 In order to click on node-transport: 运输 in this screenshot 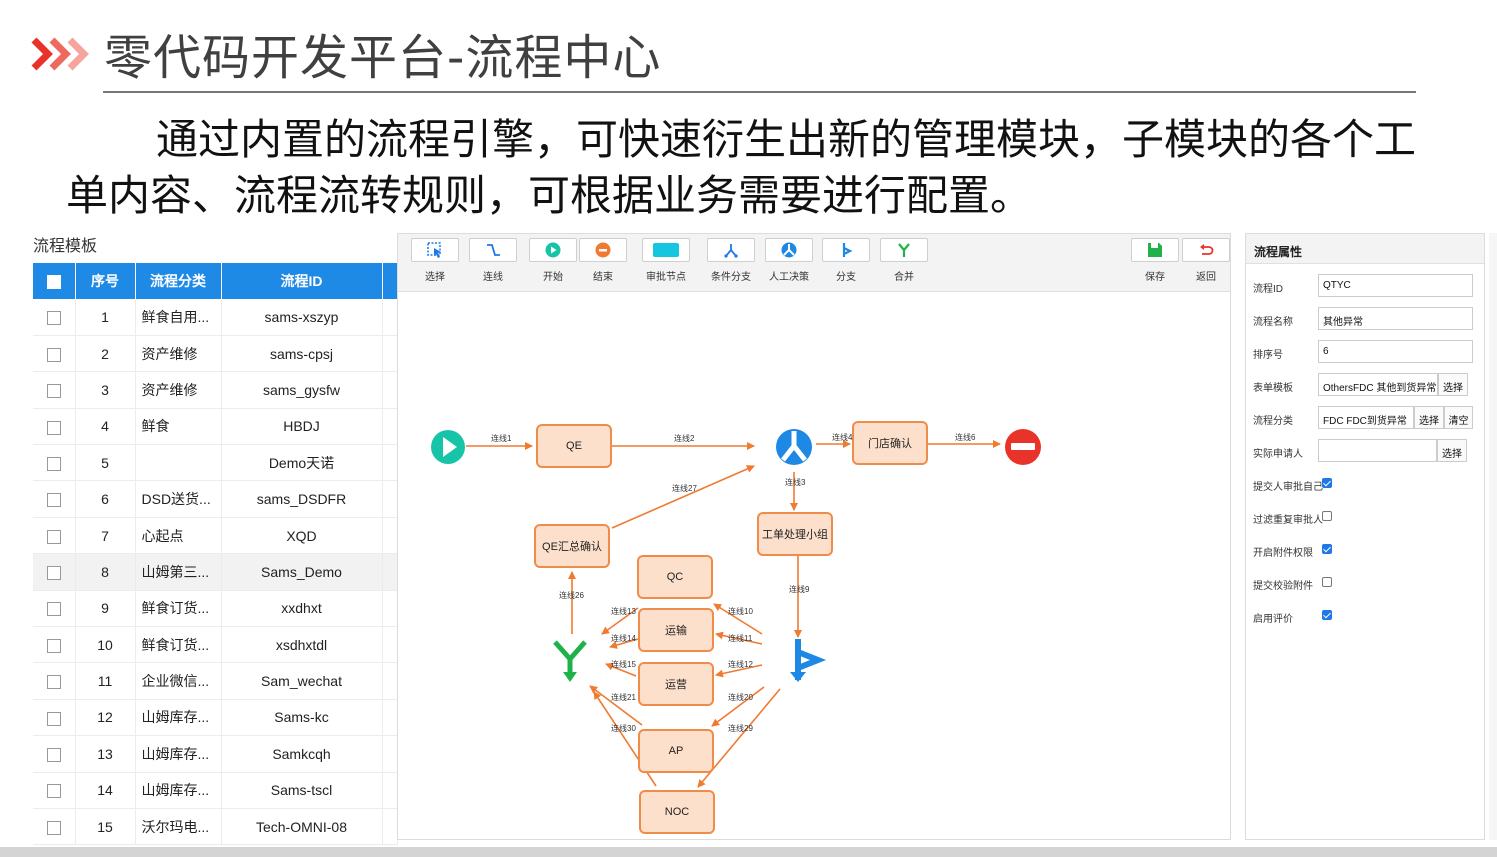, I will do `click(676, 630)`.